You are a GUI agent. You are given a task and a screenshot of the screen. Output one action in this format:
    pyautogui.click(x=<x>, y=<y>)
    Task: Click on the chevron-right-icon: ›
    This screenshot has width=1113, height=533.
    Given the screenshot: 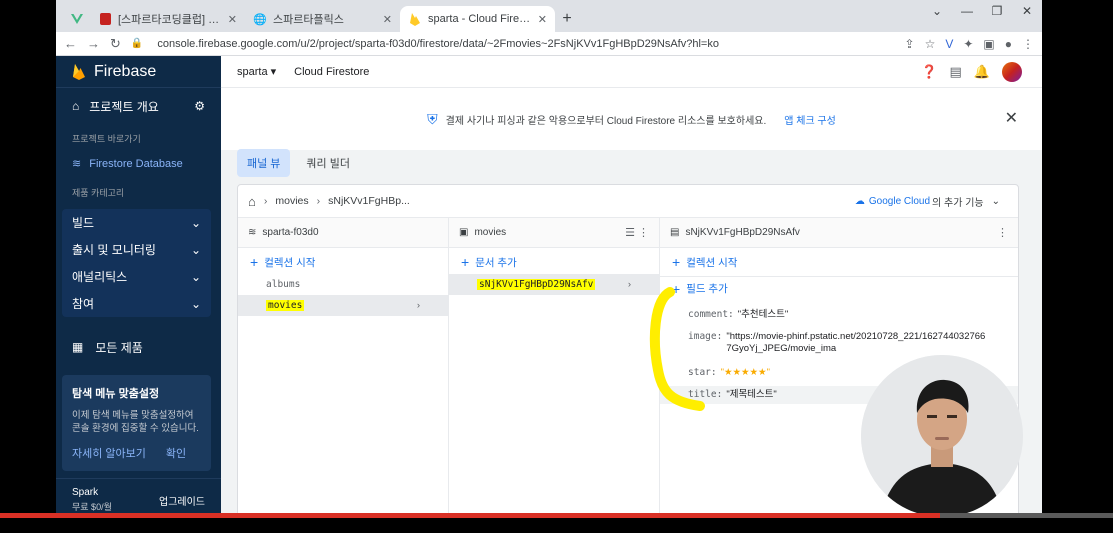 What is the action you would take?
    pyautogui.click(x=265, y=201)
    